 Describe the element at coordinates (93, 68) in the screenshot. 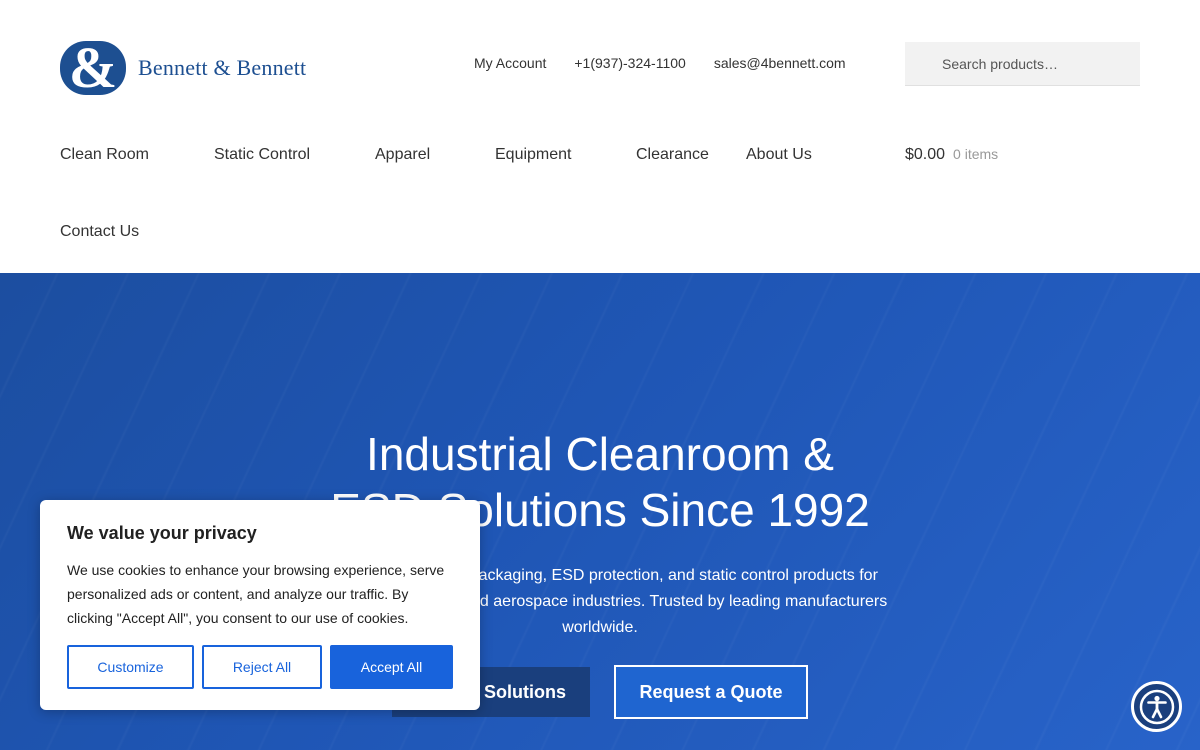

I see `logo-mark: &` at that location.